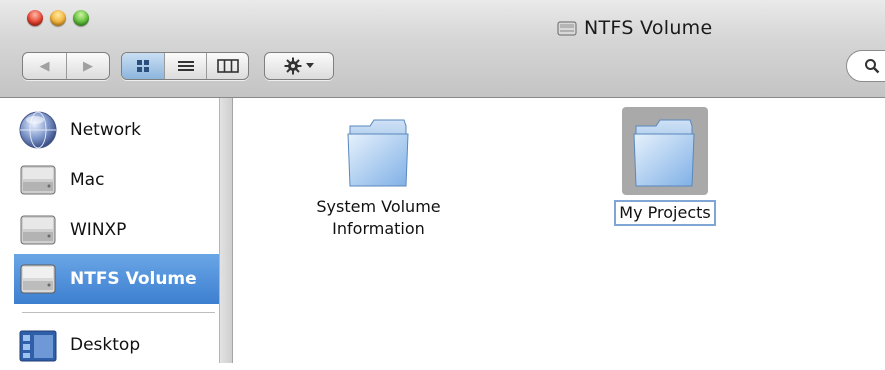 This screenshot has height=370, width=885. I want to click on zoom-button, so click(81, 18).